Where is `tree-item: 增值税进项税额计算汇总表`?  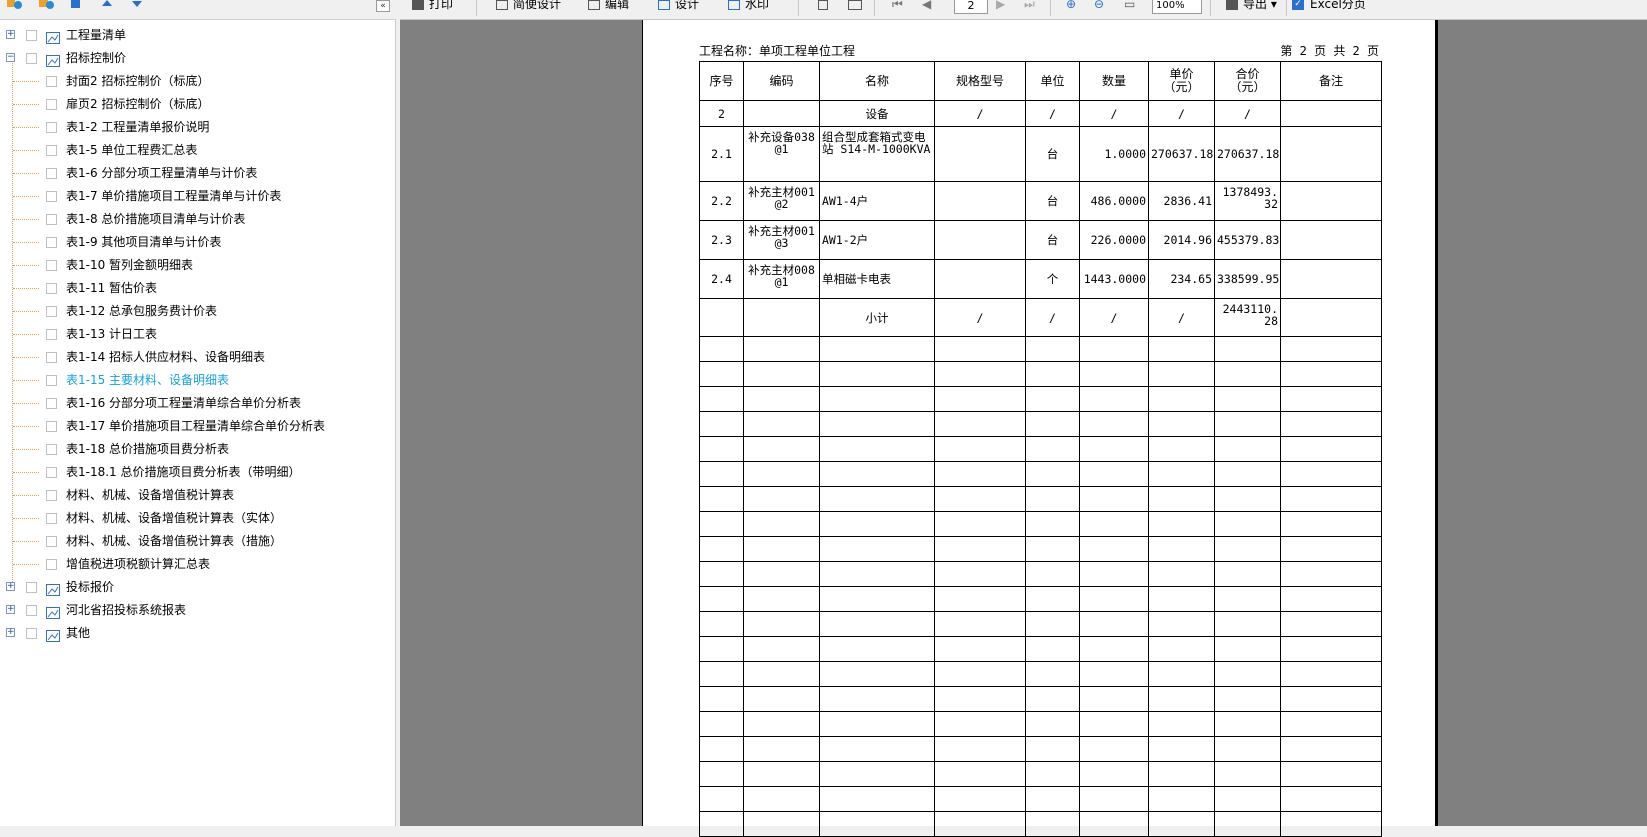 tree-item: 增值税进项税额计算汇总表 is located at coordinates (198, 564).